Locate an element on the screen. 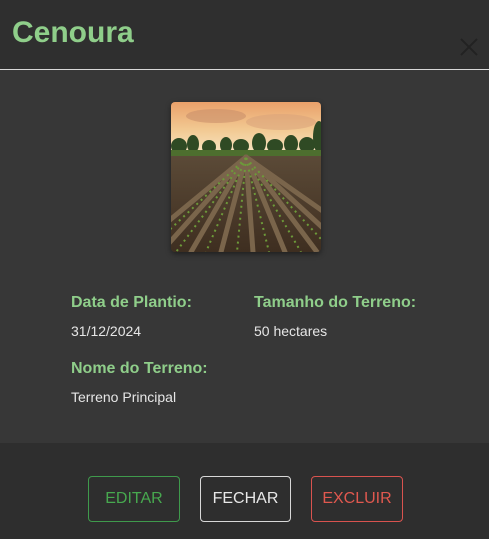 This screenshot has height=539, width=489. crop-image is located at coordinates (246, 177).